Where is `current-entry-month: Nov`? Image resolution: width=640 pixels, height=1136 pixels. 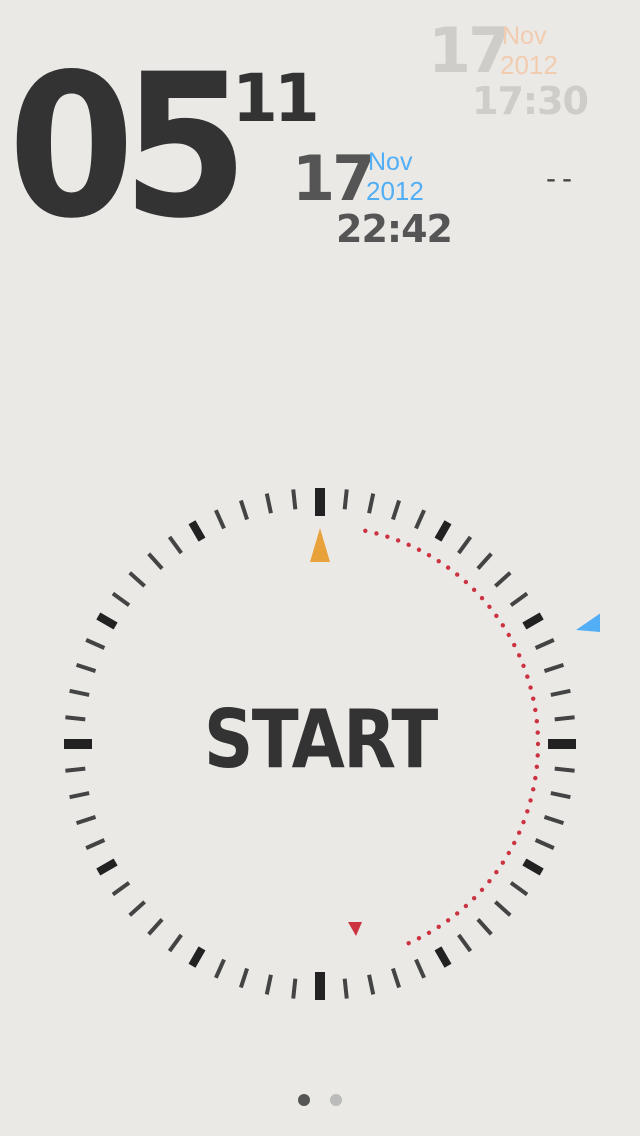
current-entry-month: Nov is located at coordinates (390, 162).